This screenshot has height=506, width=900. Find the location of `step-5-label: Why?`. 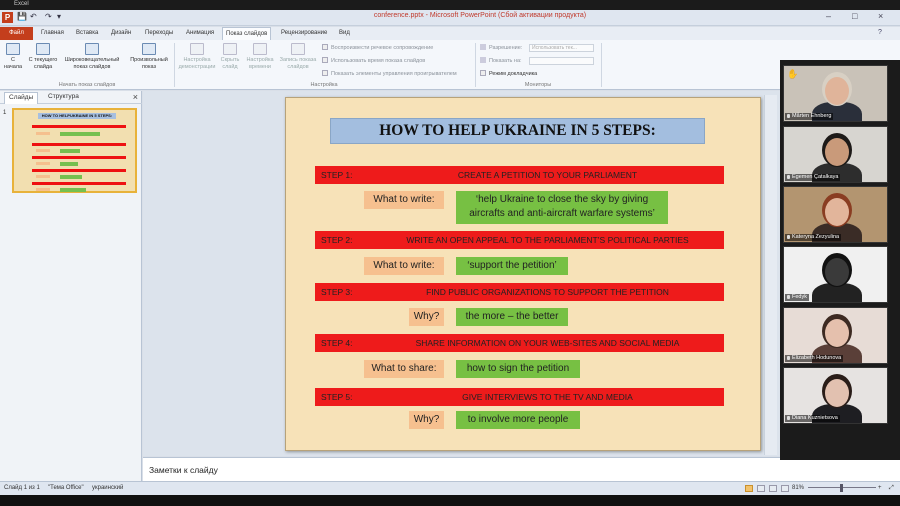

step-5-label: Why? is located at coordinates (426, 420).